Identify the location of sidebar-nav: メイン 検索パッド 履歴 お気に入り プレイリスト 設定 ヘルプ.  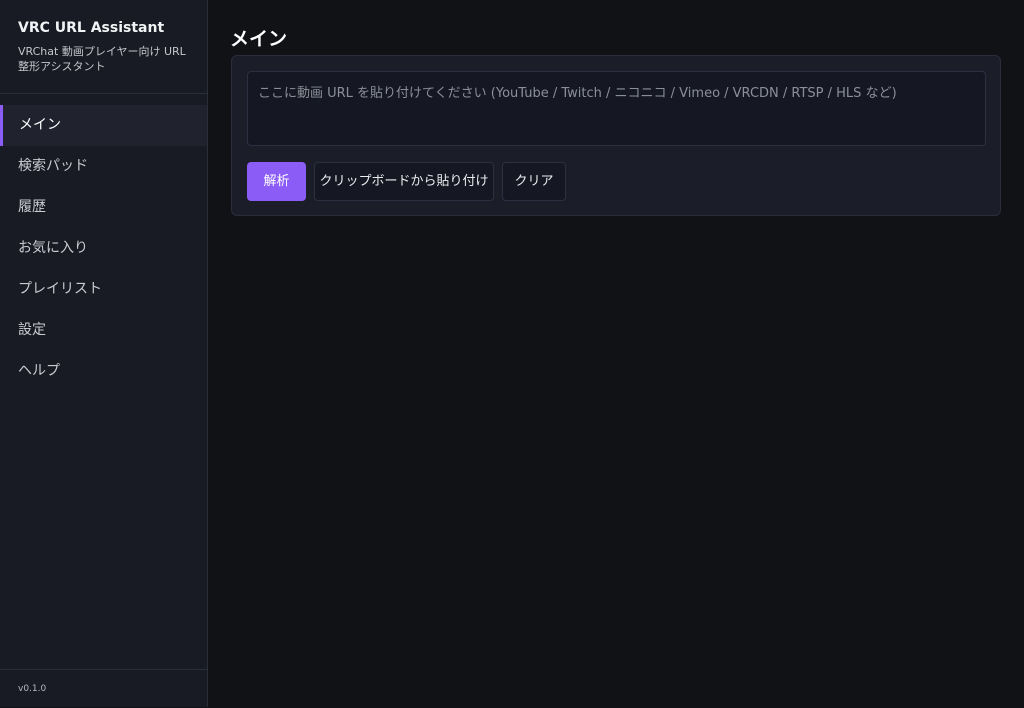
(103, 248).